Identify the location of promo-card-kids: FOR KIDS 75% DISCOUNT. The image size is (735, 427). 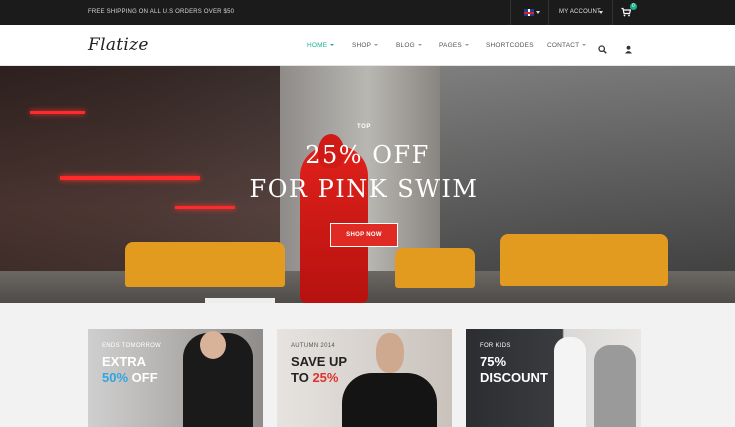
(553, 378).